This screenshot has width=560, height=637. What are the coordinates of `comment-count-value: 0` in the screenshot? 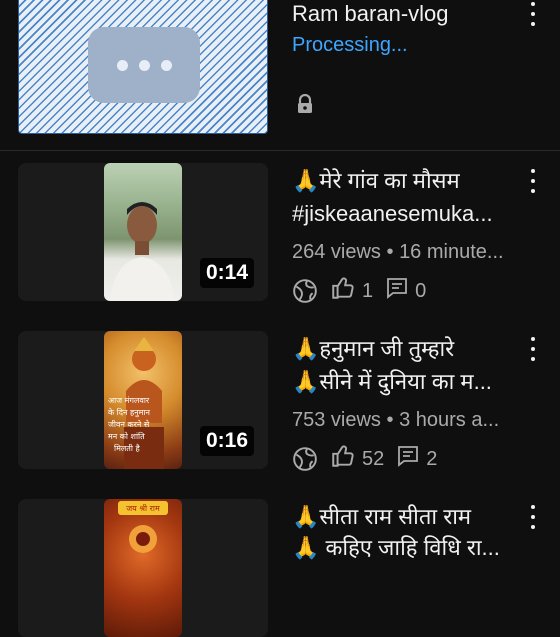 It's located at (421, 290).